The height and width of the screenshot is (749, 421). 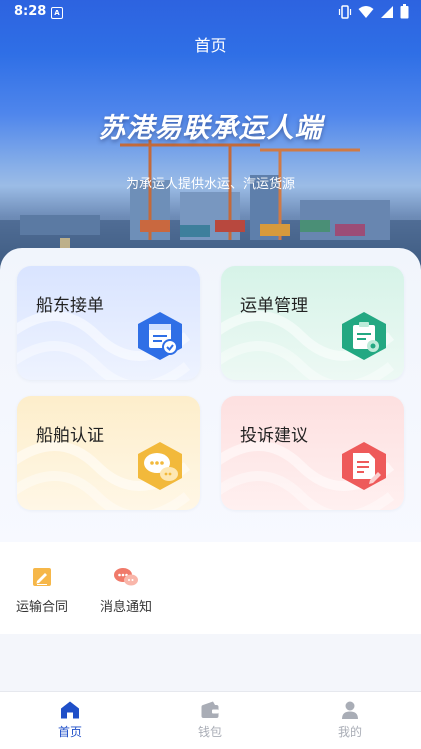 I want to click on home-icon, so click(x=70, y=710).